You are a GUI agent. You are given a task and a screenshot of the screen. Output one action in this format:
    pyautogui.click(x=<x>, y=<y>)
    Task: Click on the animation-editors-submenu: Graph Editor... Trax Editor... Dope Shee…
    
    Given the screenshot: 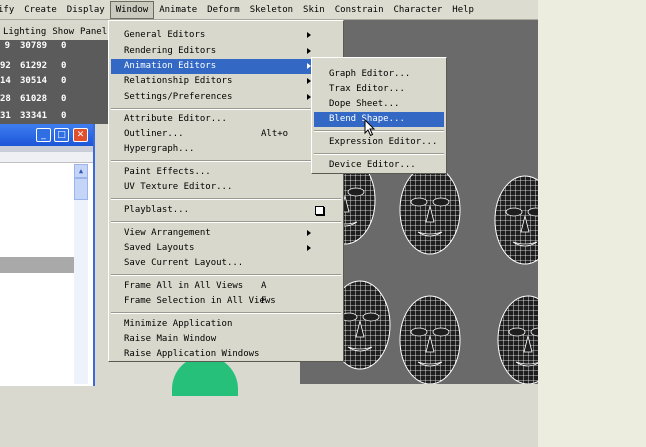 What is the action you would take?
    pyautogui.click(x=379, y=115)
    